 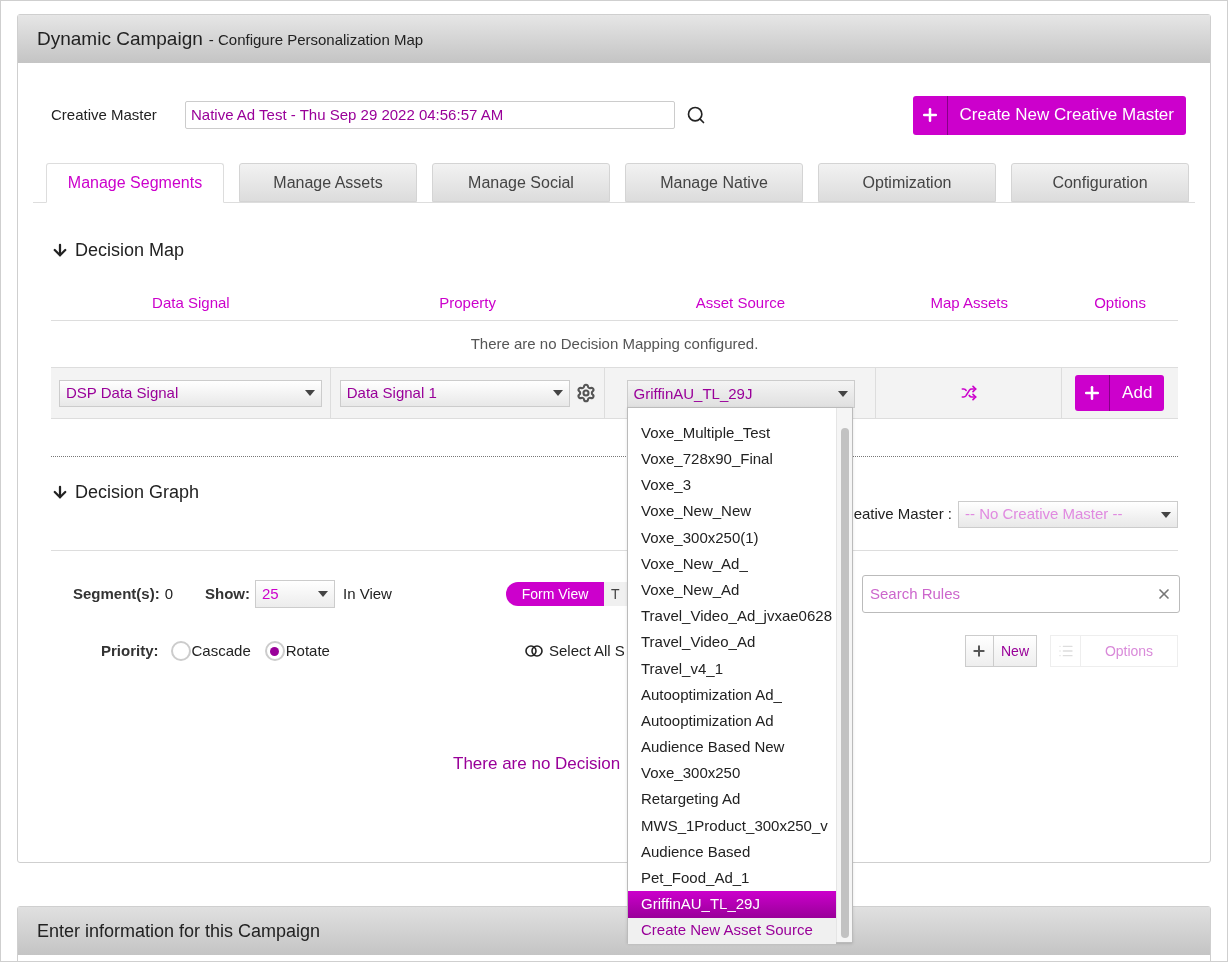 I want to click on dropdown-option: Voxe_New_Ad, so click(x=732, y=590).